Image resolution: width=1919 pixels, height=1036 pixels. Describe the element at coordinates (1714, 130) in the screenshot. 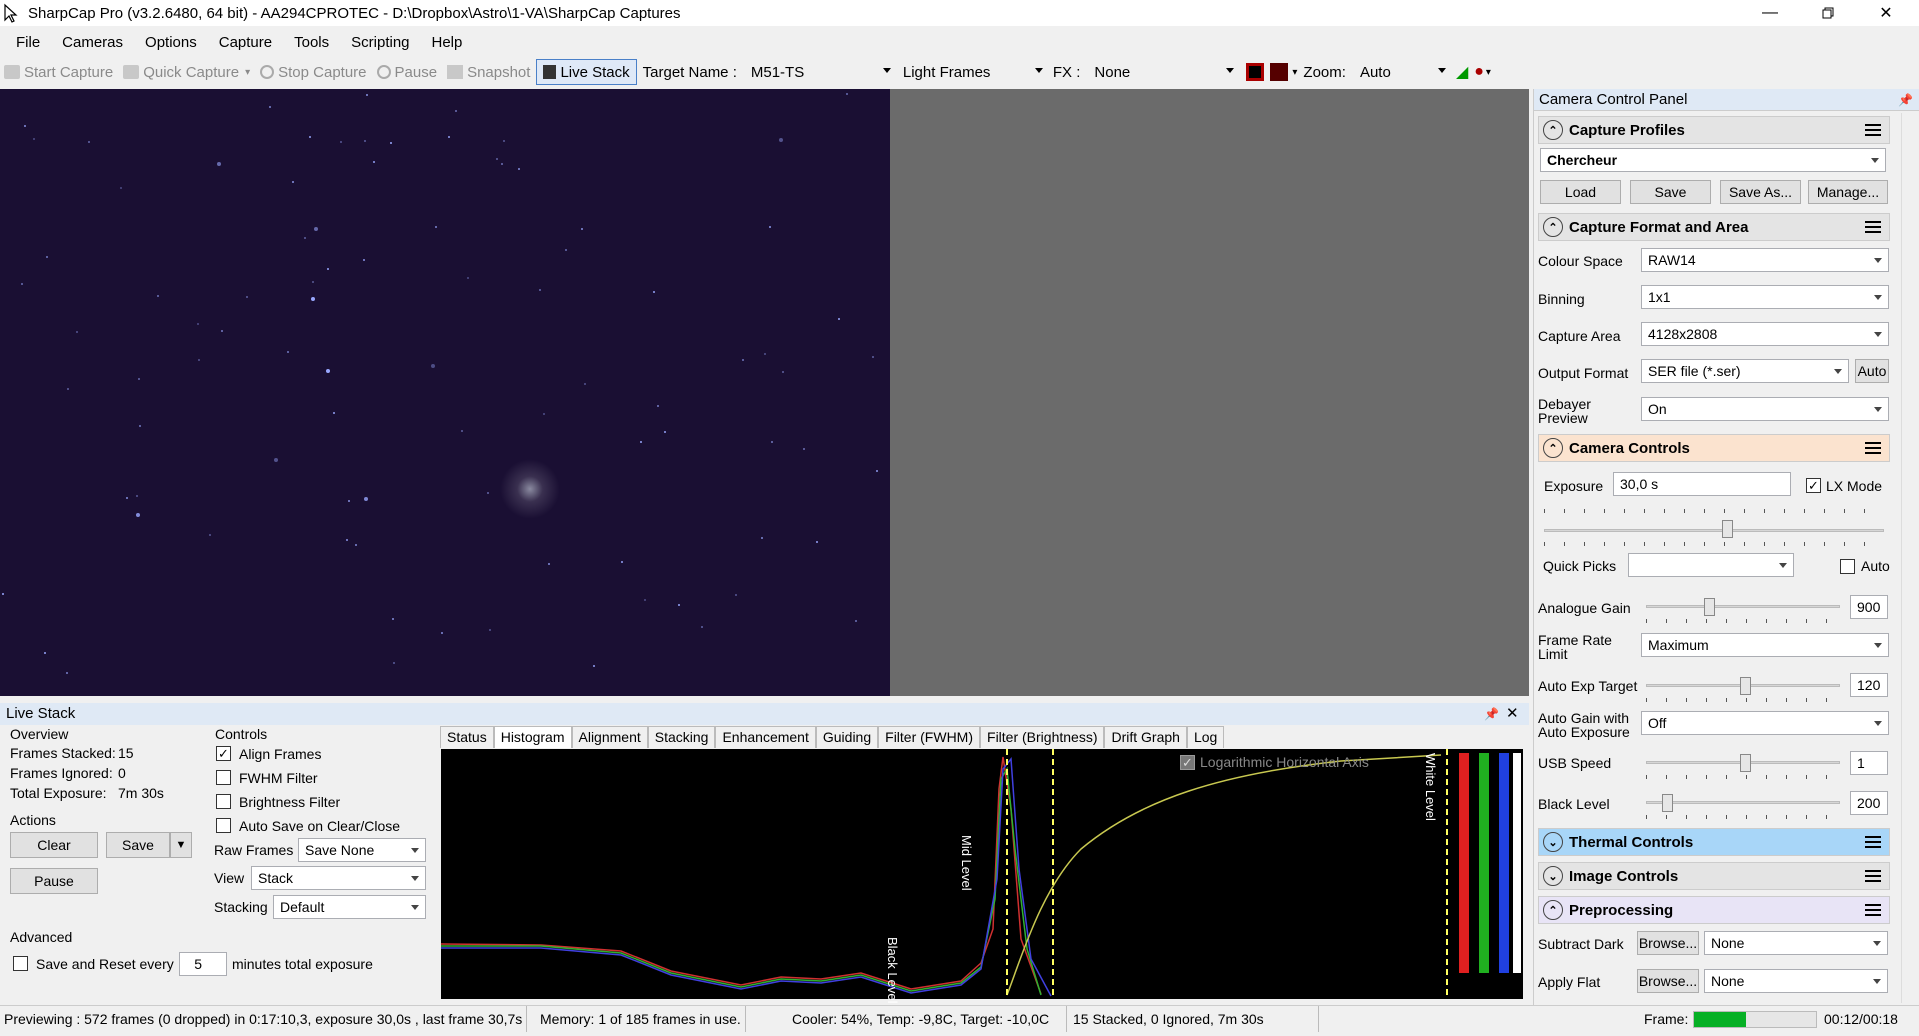

I see `capture-profiles-section: ⌃ Capture Profiles` at that location.